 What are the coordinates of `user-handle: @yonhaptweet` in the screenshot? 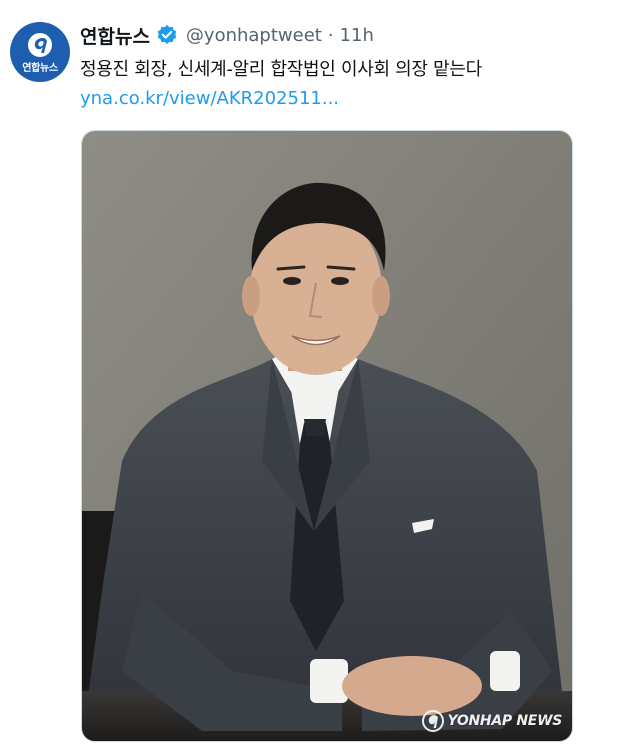 It's located at (254, 35).